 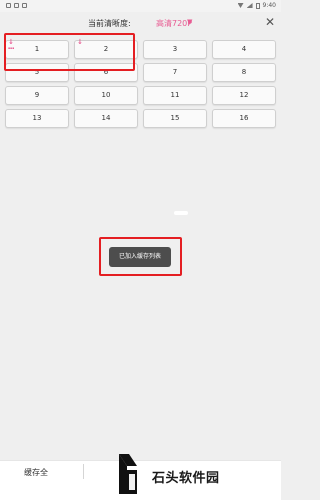 I want to click on episode-button-13: 13, so click(x=37, y=118).